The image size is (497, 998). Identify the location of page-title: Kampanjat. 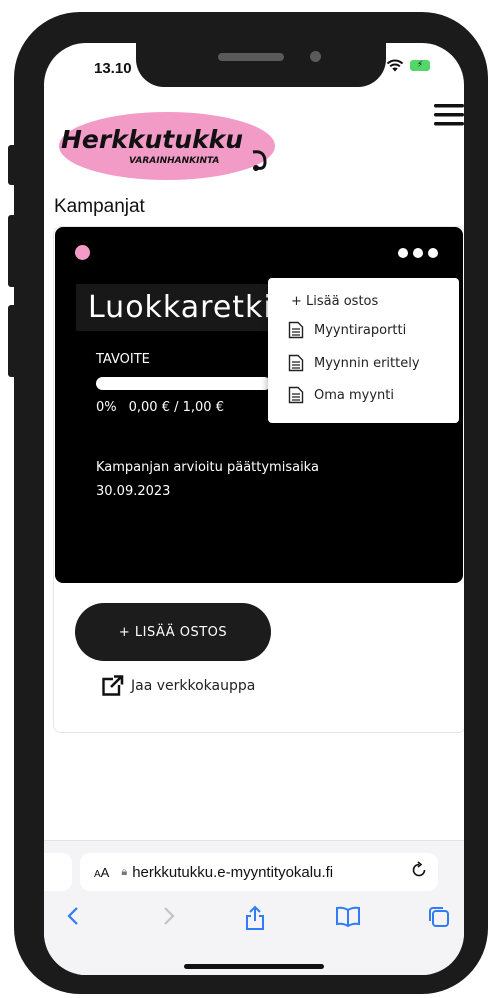
(99, 206).